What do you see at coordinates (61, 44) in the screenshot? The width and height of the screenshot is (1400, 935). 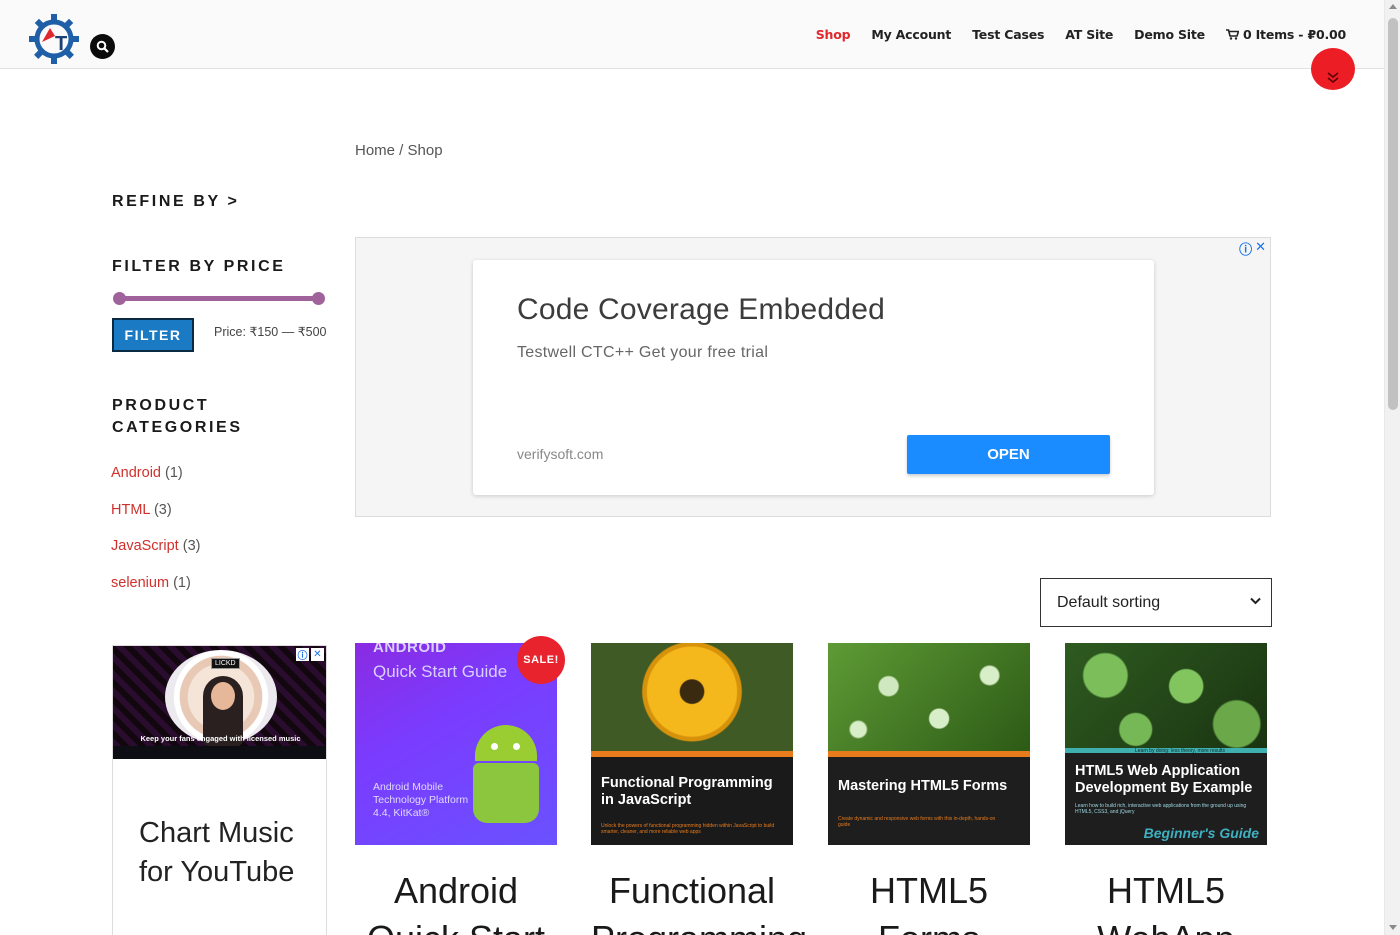 I see `svg-text: T` at bounding box center [61, 44].